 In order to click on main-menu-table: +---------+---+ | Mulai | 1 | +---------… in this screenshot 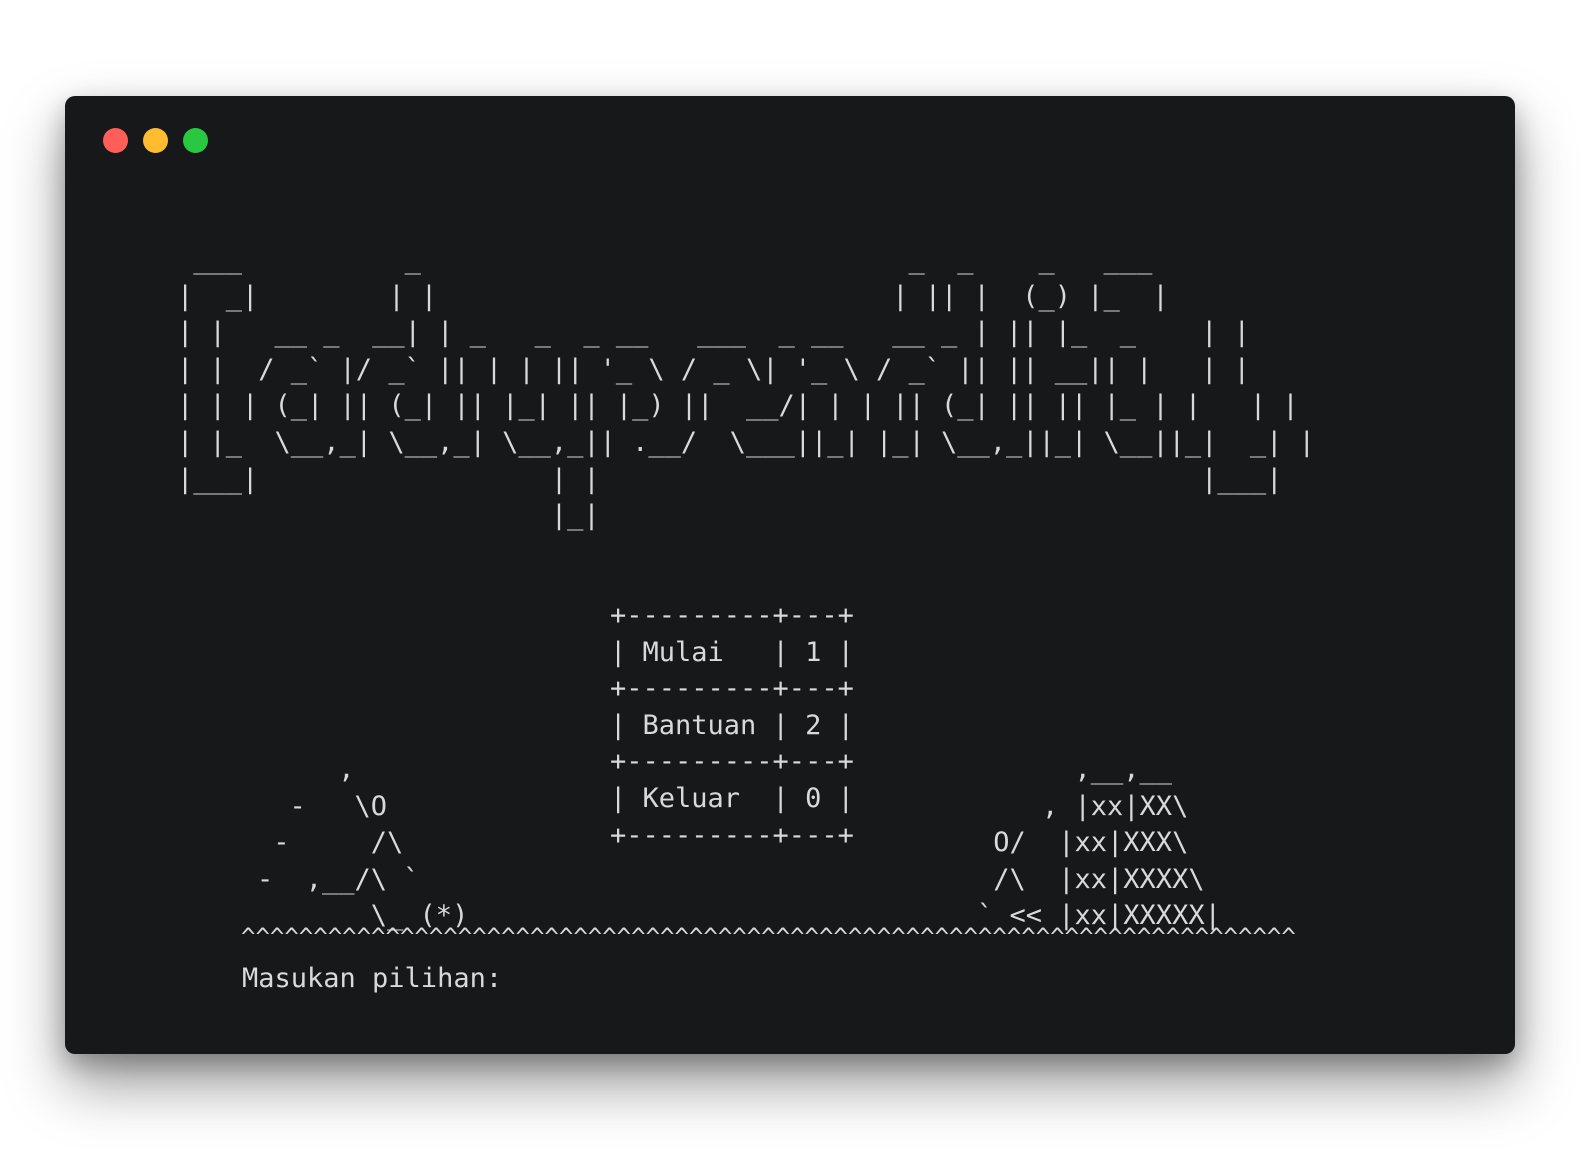, I will do `click(732, 726)`.